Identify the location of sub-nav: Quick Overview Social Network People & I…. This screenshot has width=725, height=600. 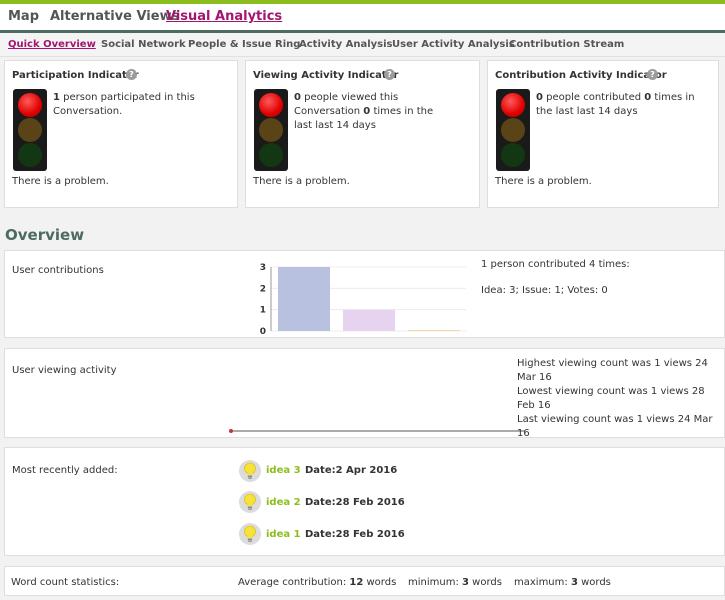
(362, 45).